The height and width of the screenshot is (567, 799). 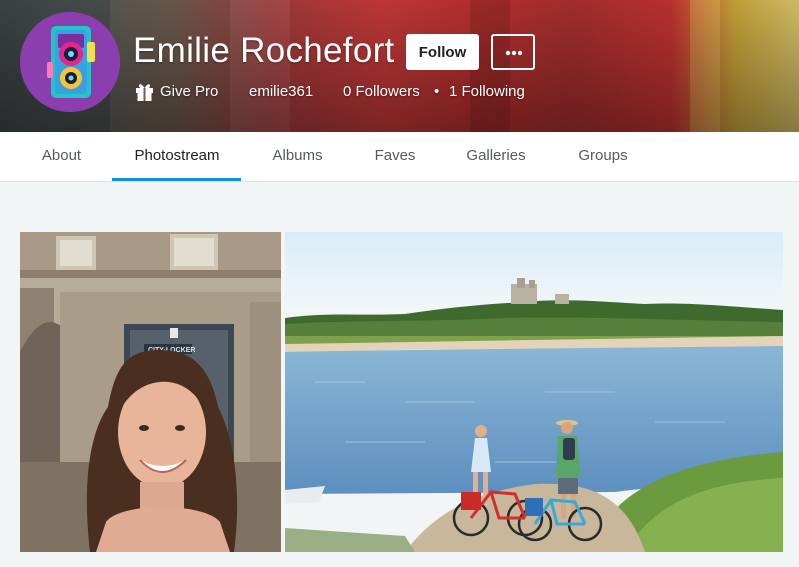 I want to click on more-dots-icon, so click(x=514, y=53).